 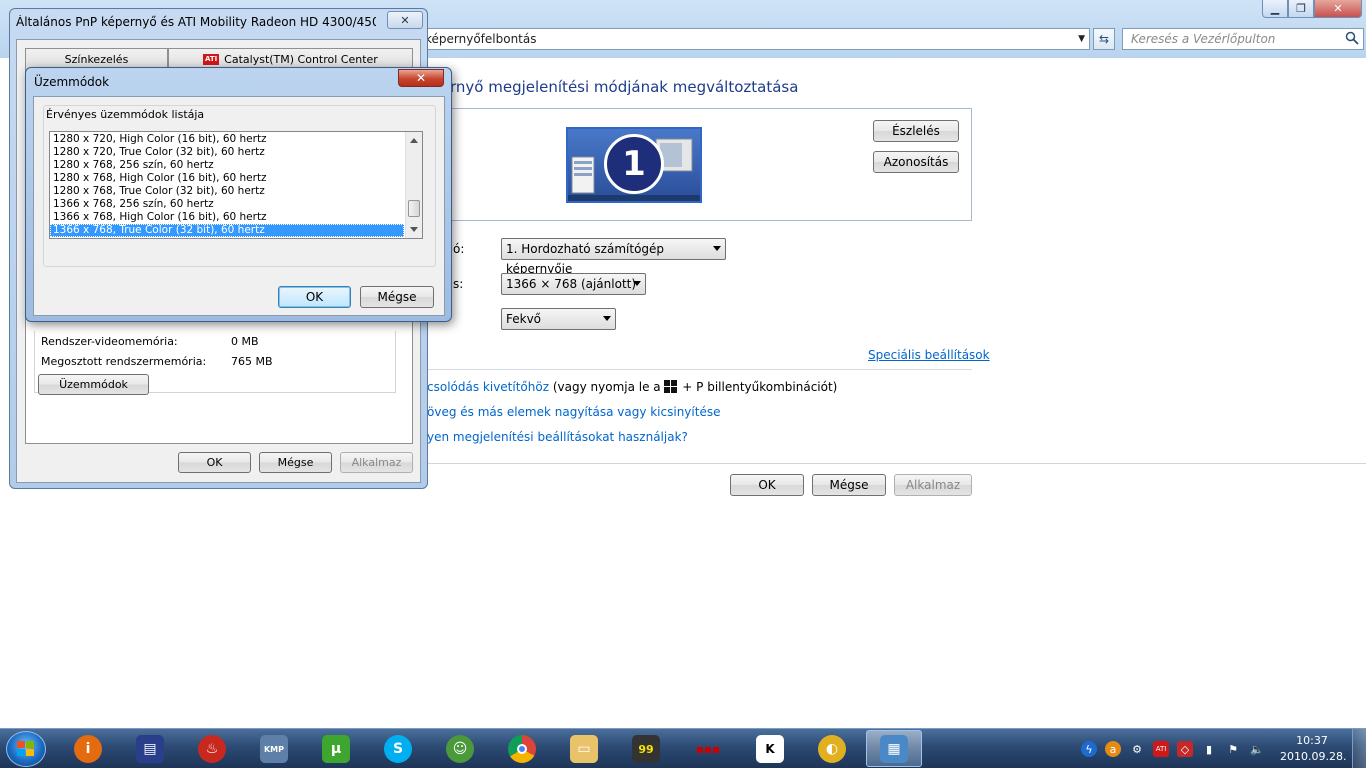 What do you see at coordinates (606, 387) in the screenshot?
I see `projector-hint-a: (vagy nyomja le a` at bounding box center [606, 387].